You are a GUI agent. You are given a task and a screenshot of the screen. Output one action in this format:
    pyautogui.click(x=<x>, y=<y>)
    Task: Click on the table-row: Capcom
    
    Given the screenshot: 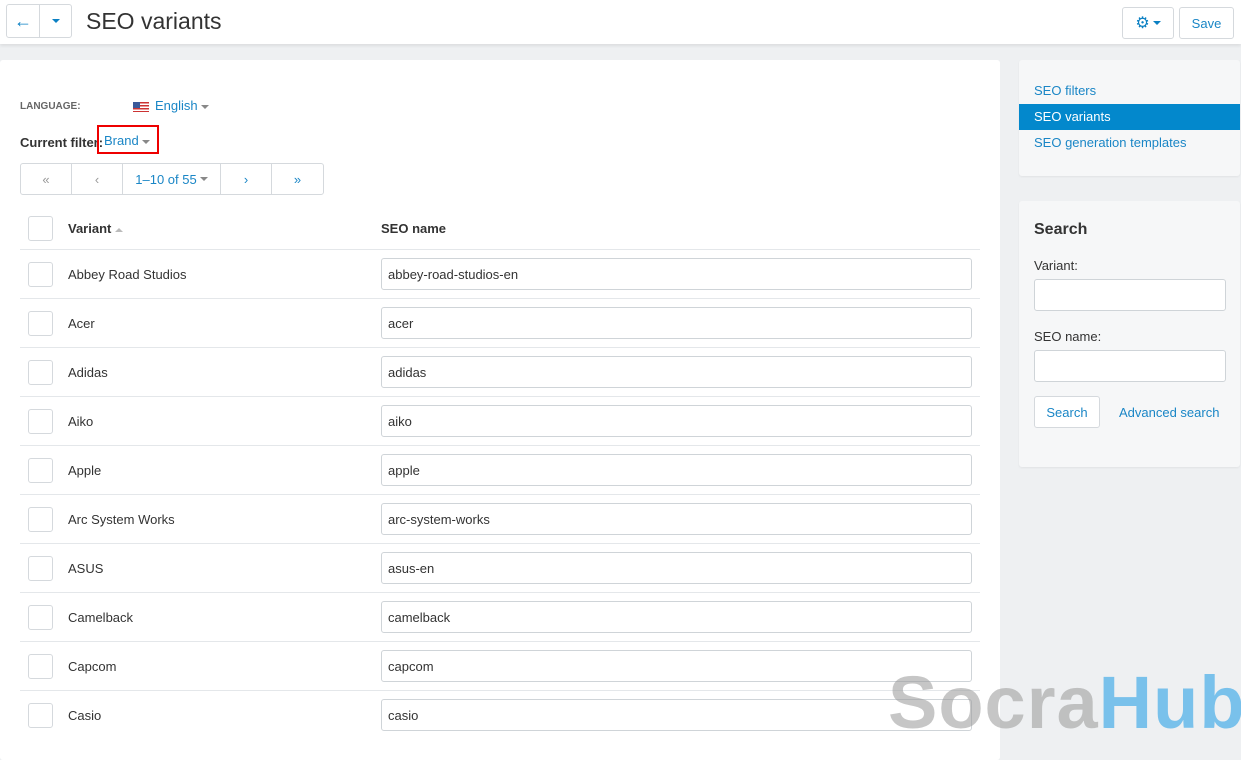 What is the action you would take?
    pyautogui.click(x=500, y=665)
    